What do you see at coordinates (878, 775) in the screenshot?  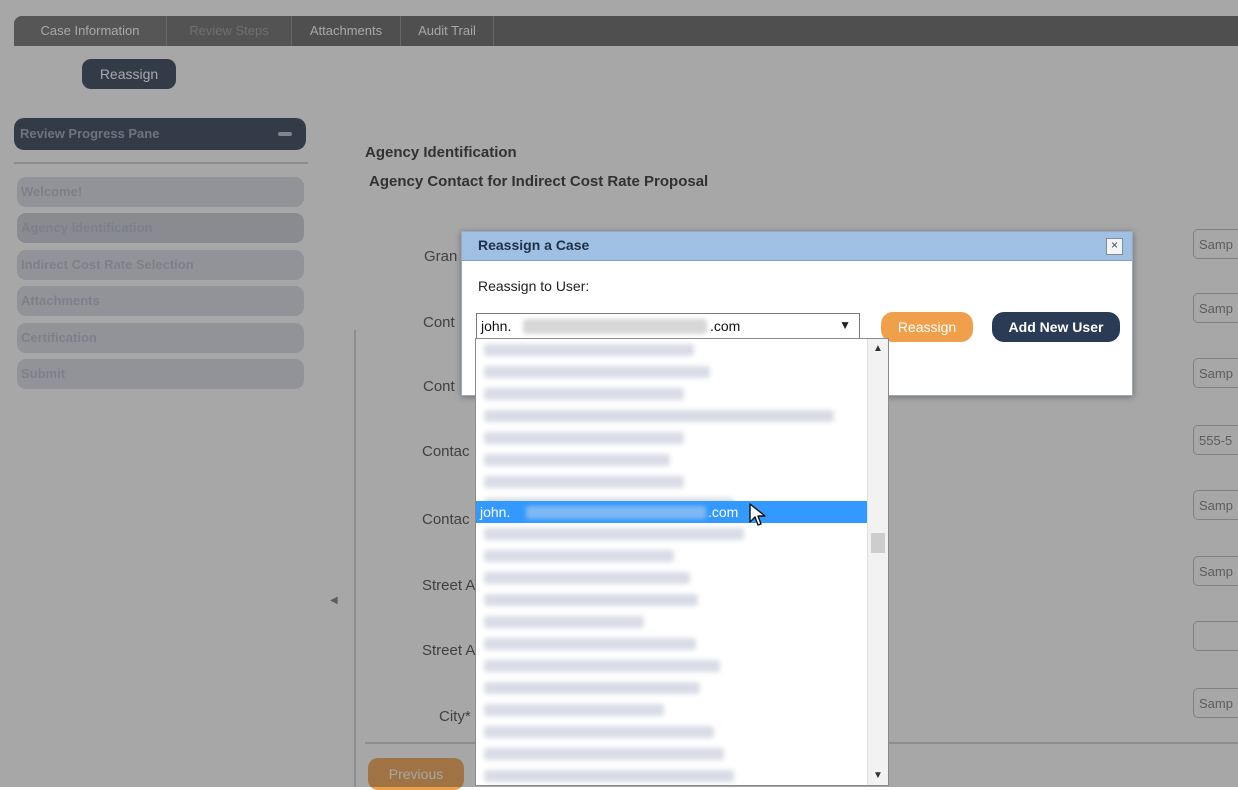 I see `scroll-down-icon: ▼` at bounding box center [878, 775].